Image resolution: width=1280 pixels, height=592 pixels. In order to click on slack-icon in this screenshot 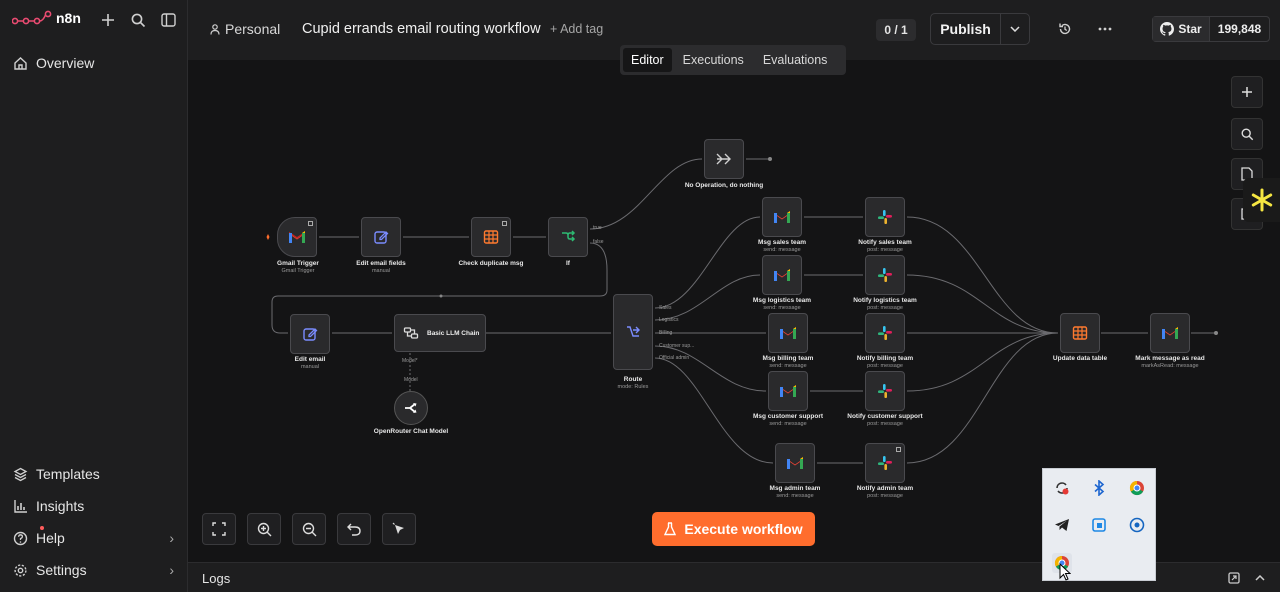, I will do `click(885, 463)`.